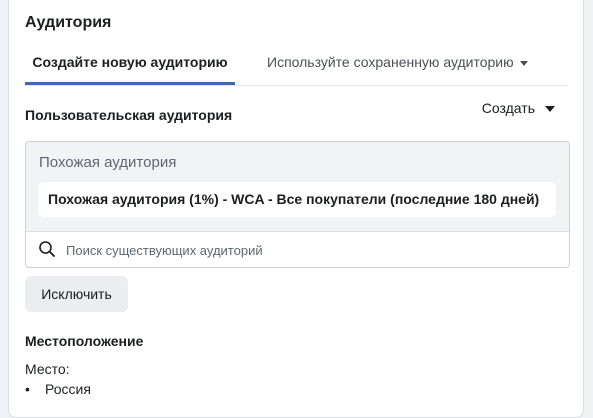 The height and width of the screenshot is (418, 593). What do you see at coordinates (130, 62) in the screenshot?
I see `tab-label: Создайте новую аудиторию` at bounding box center [130, 62].